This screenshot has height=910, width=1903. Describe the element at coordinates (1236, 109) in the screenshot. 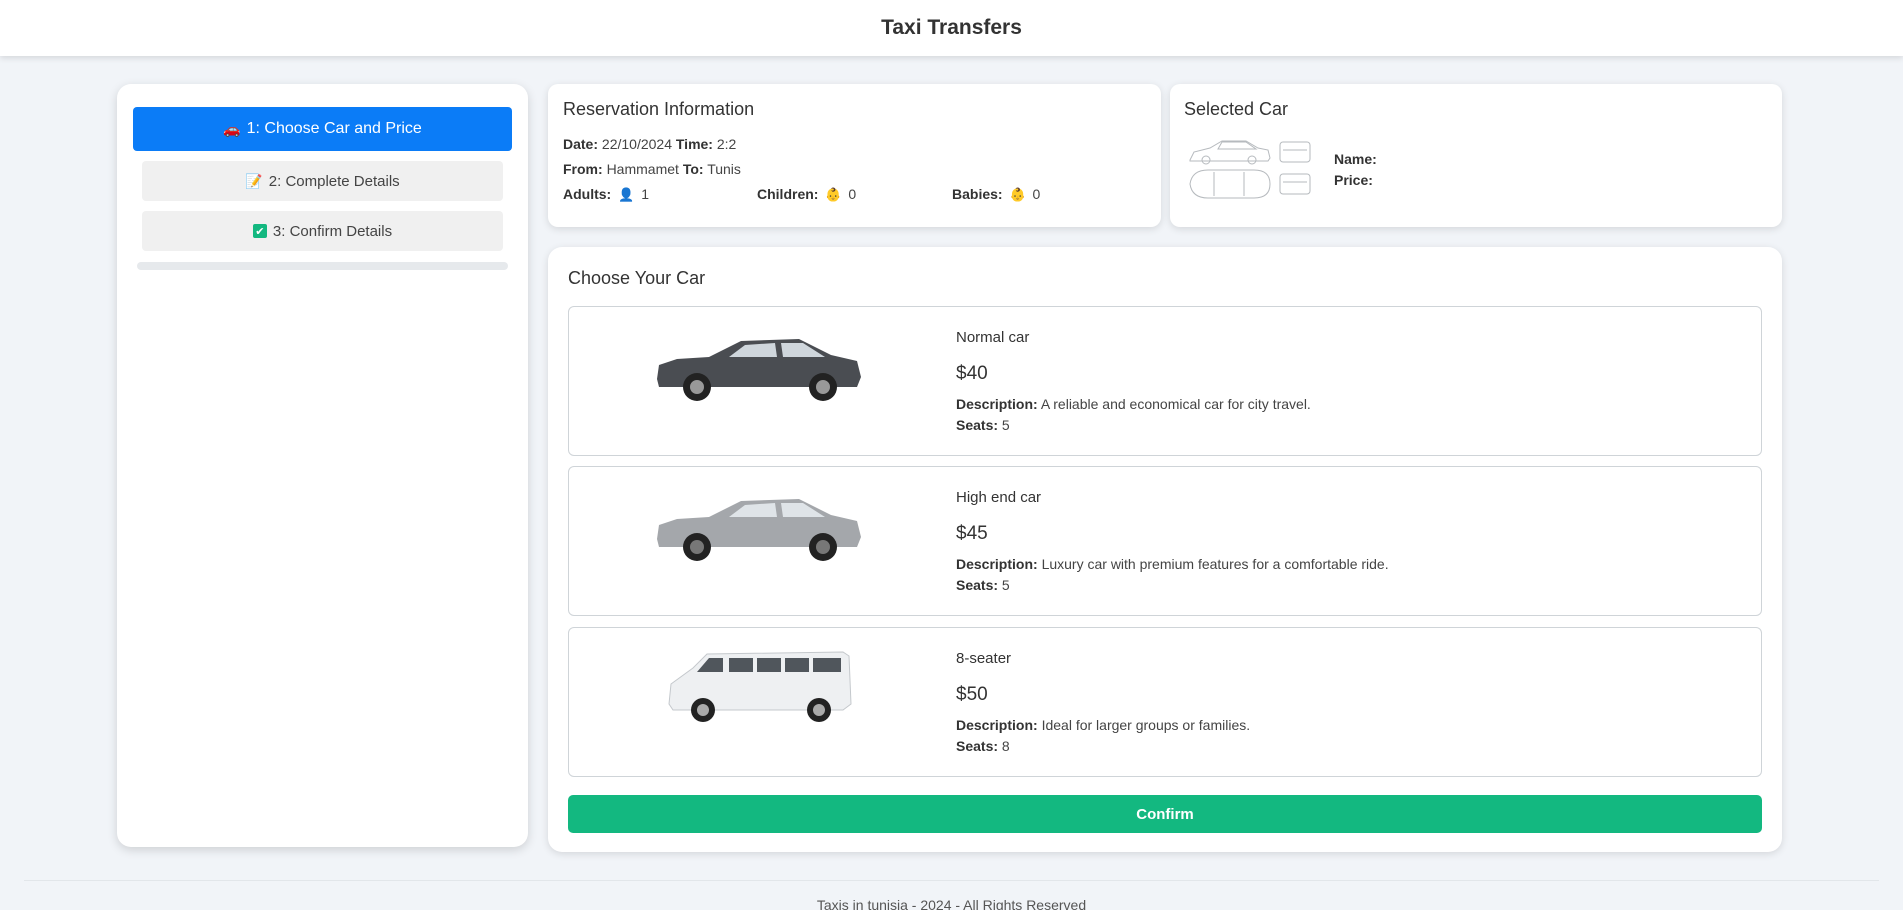

I see `selected-car-title: Selected Car` at that location.